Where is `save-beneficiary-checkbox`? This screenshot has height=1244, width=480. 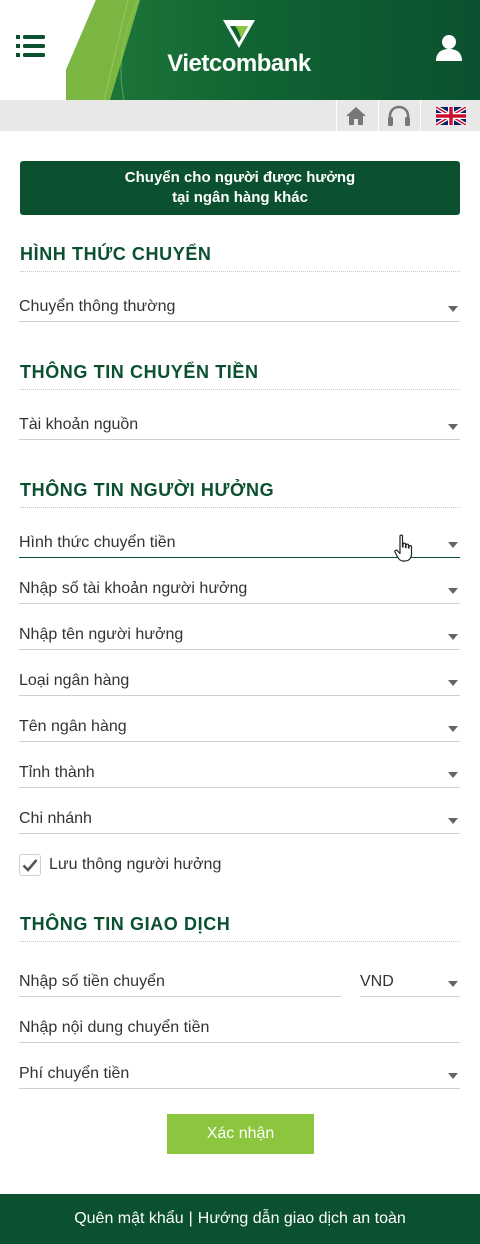
save-beneficiary-checkbox is located at coordinates (30, 865).